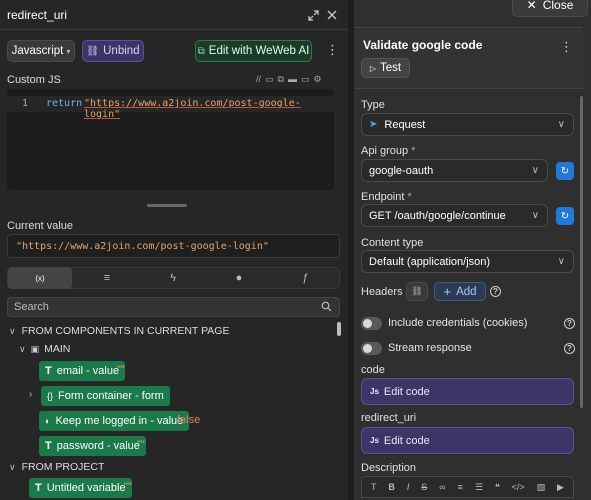  I want to click on numbered-list-icon: ☰, so click(479, 487).